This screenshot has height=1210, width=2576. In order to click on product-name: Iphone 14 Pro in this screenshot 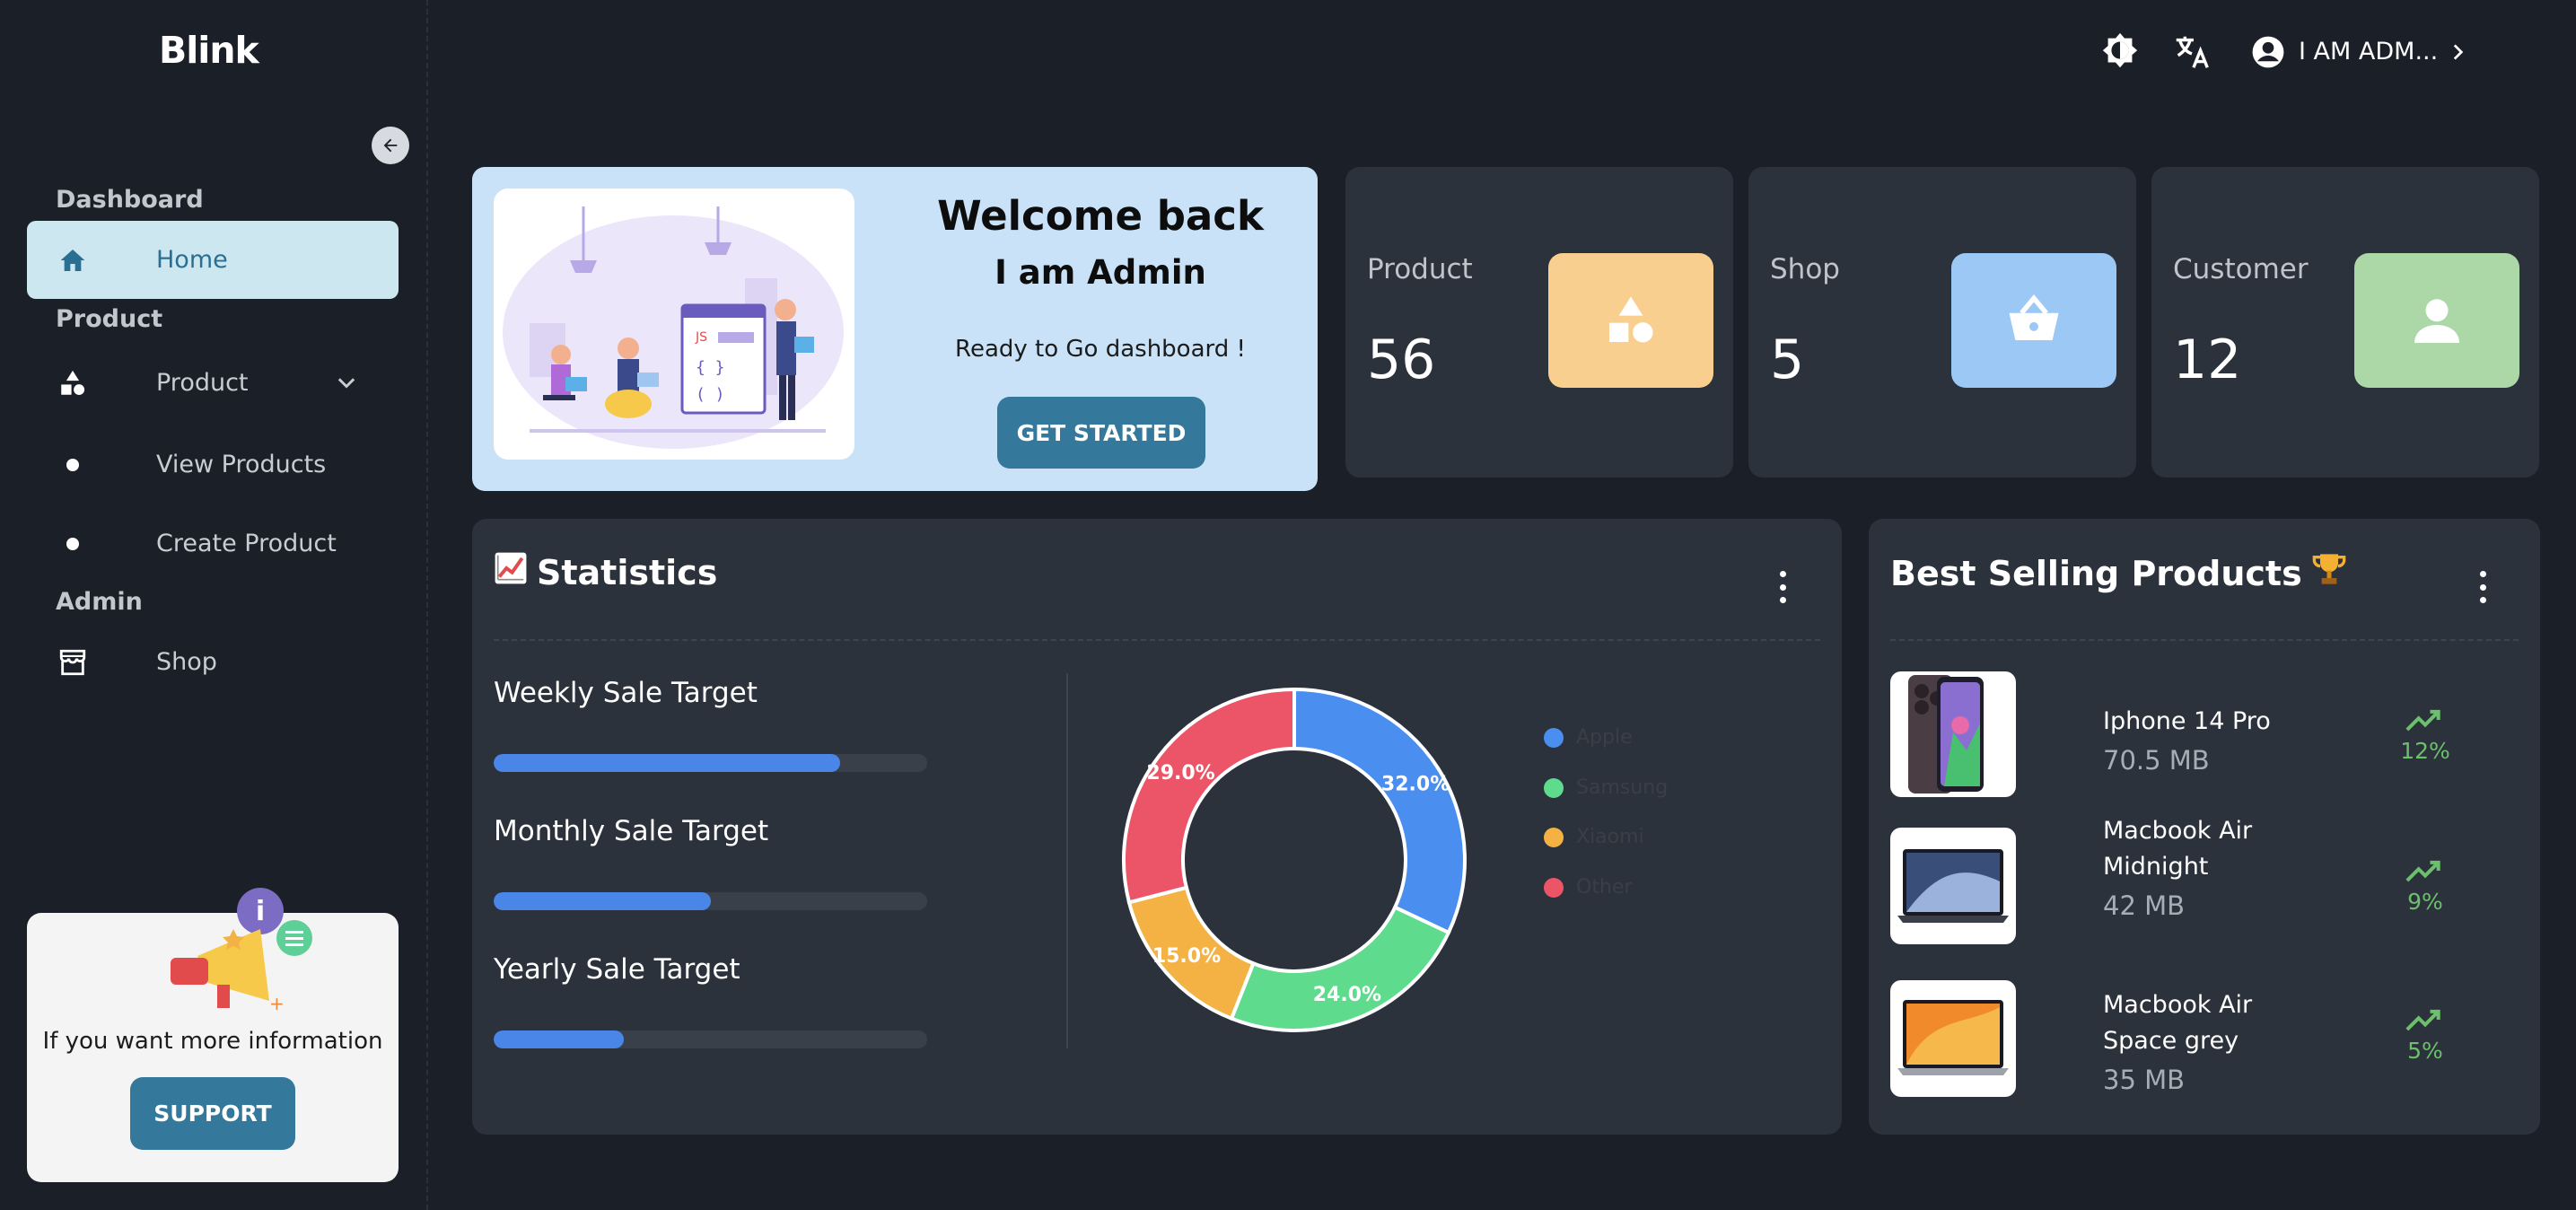, I will do `click(2187, 721)`.